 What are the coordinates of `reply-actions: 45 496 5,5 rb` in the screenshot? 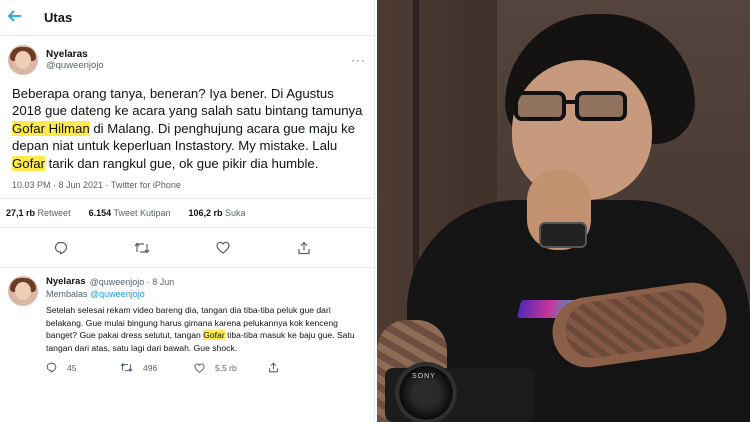 It's located at (206, 368).